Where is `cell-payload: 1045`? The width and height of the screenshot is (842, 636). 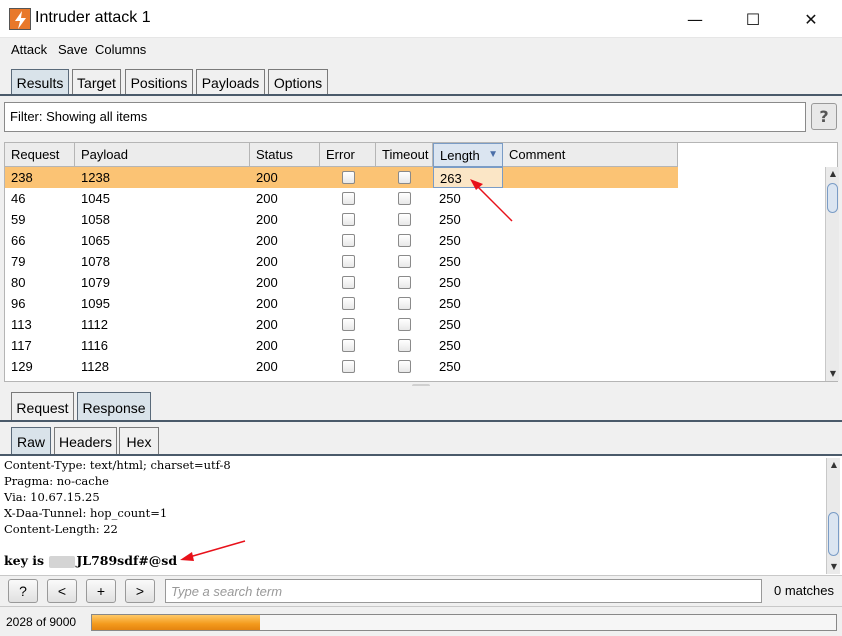 cell-payload: 1045 is located at coordinates (95, 198).